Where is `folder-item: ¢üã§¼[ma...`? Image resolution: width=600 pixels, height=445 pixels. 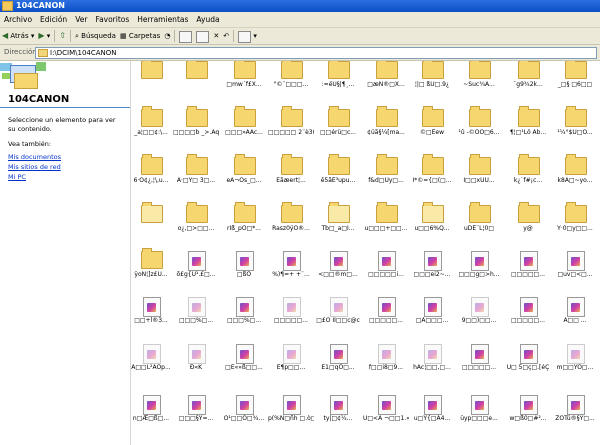 folder-item: ¢üã§¼[ma... is located at coordinates (386, 130).